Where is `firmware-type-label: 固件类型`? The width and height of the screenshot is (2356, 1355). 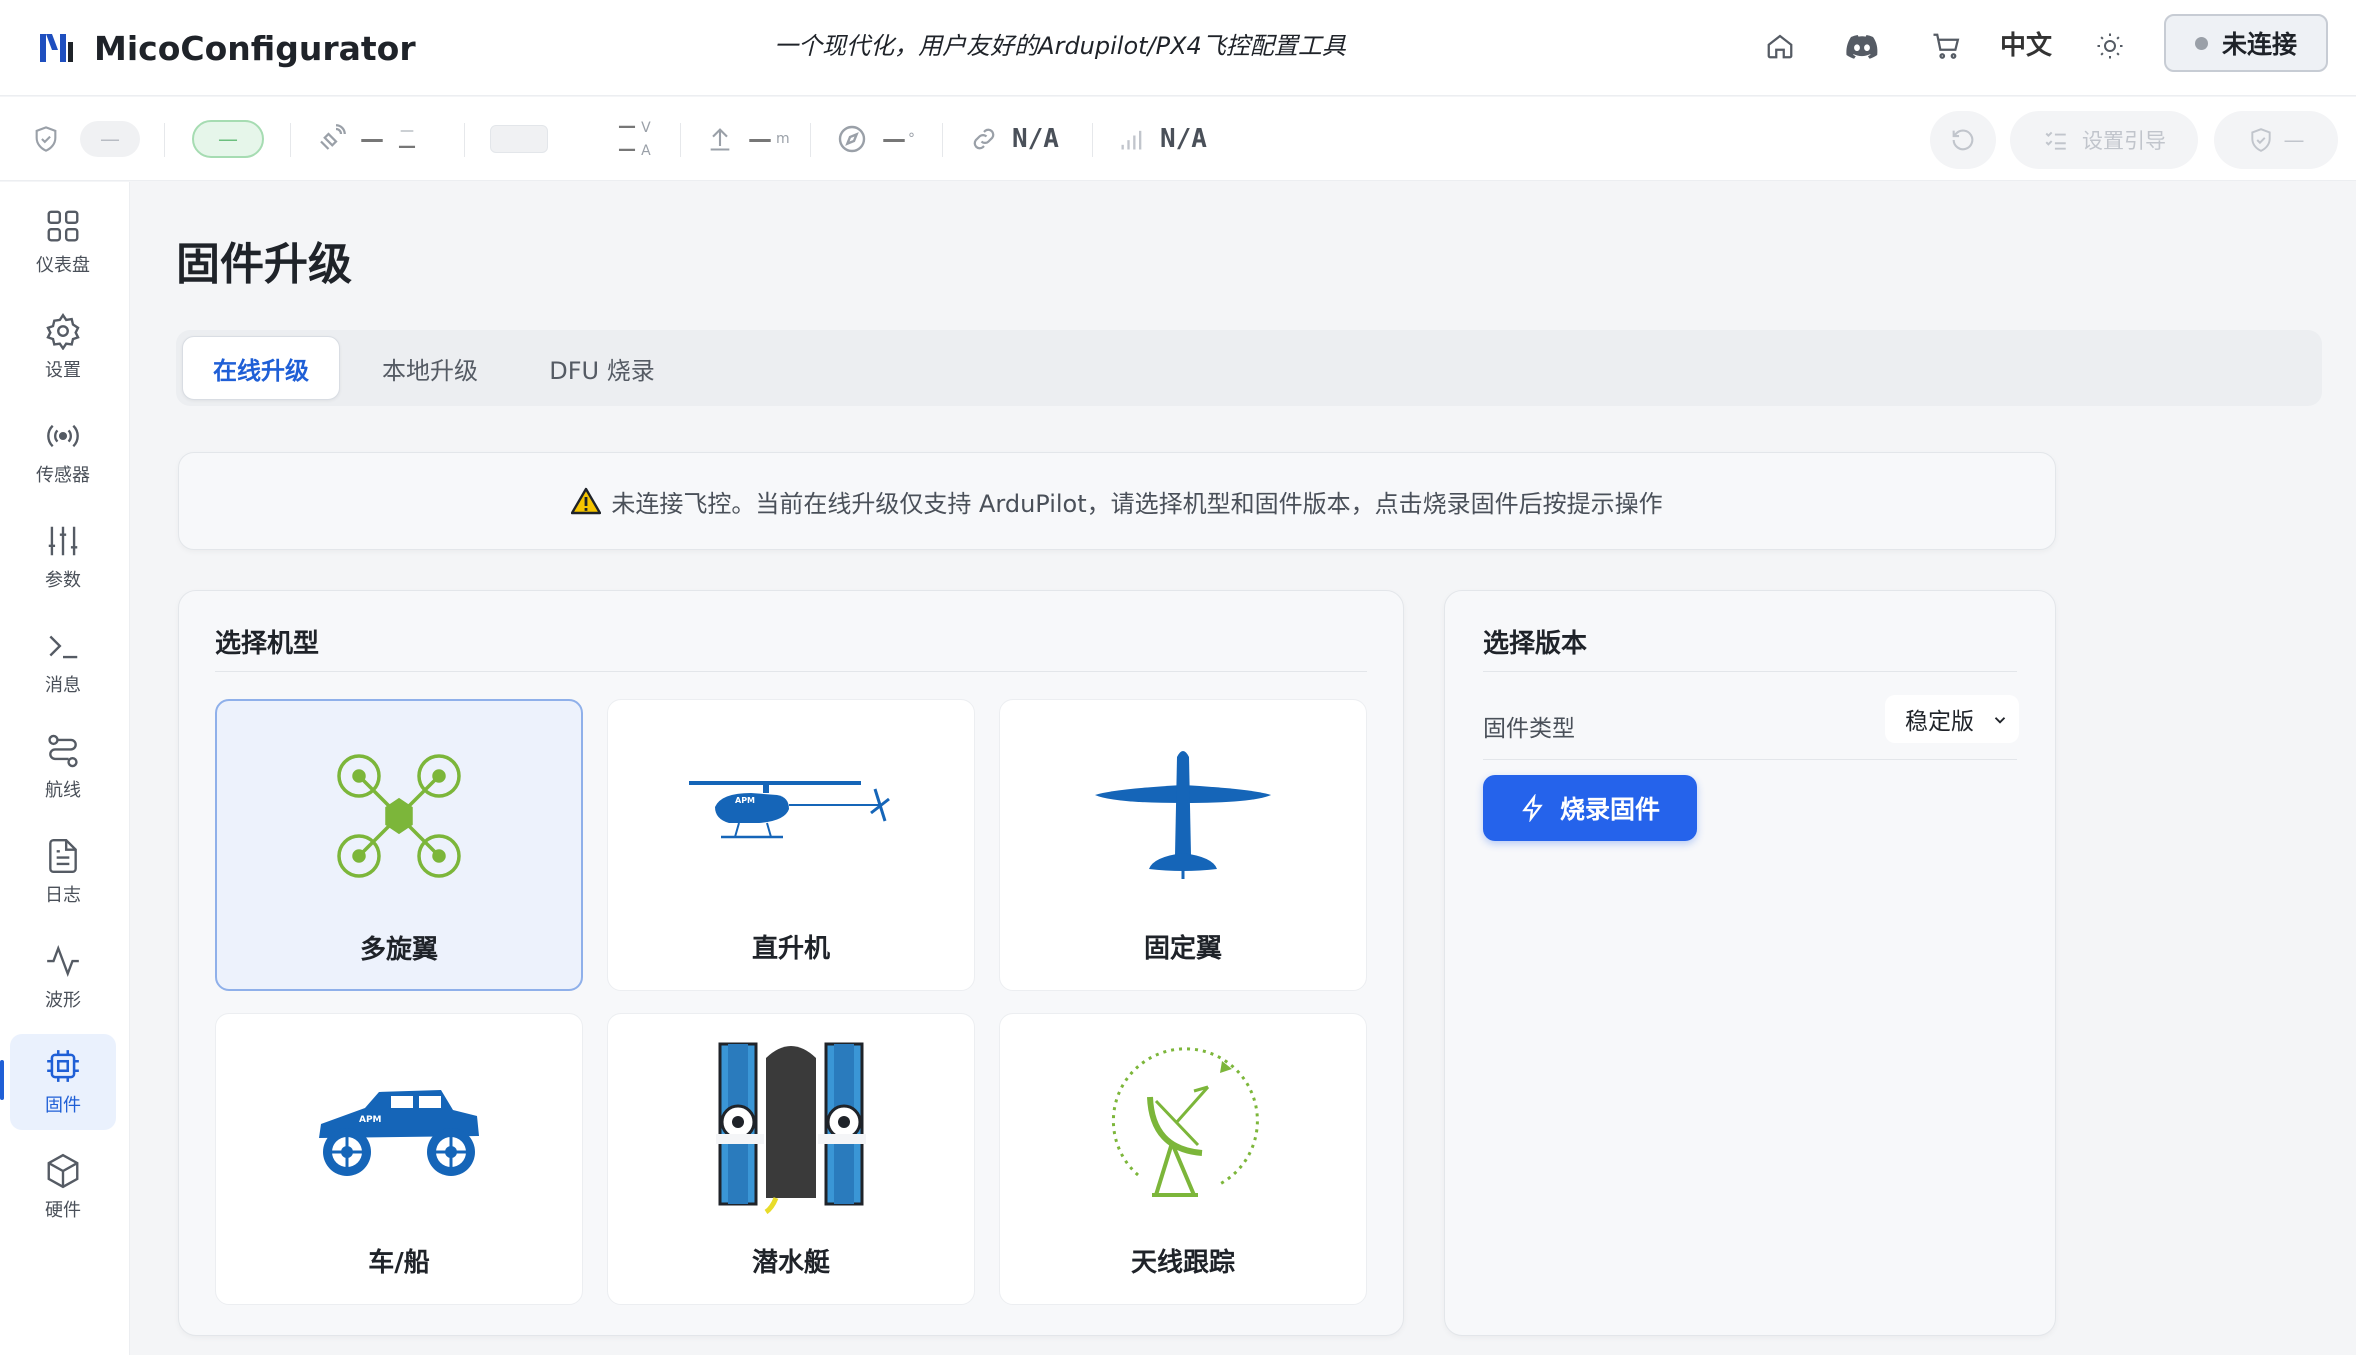
firmware-type-label: 固件类型 is located at coordinates (1529, 729).